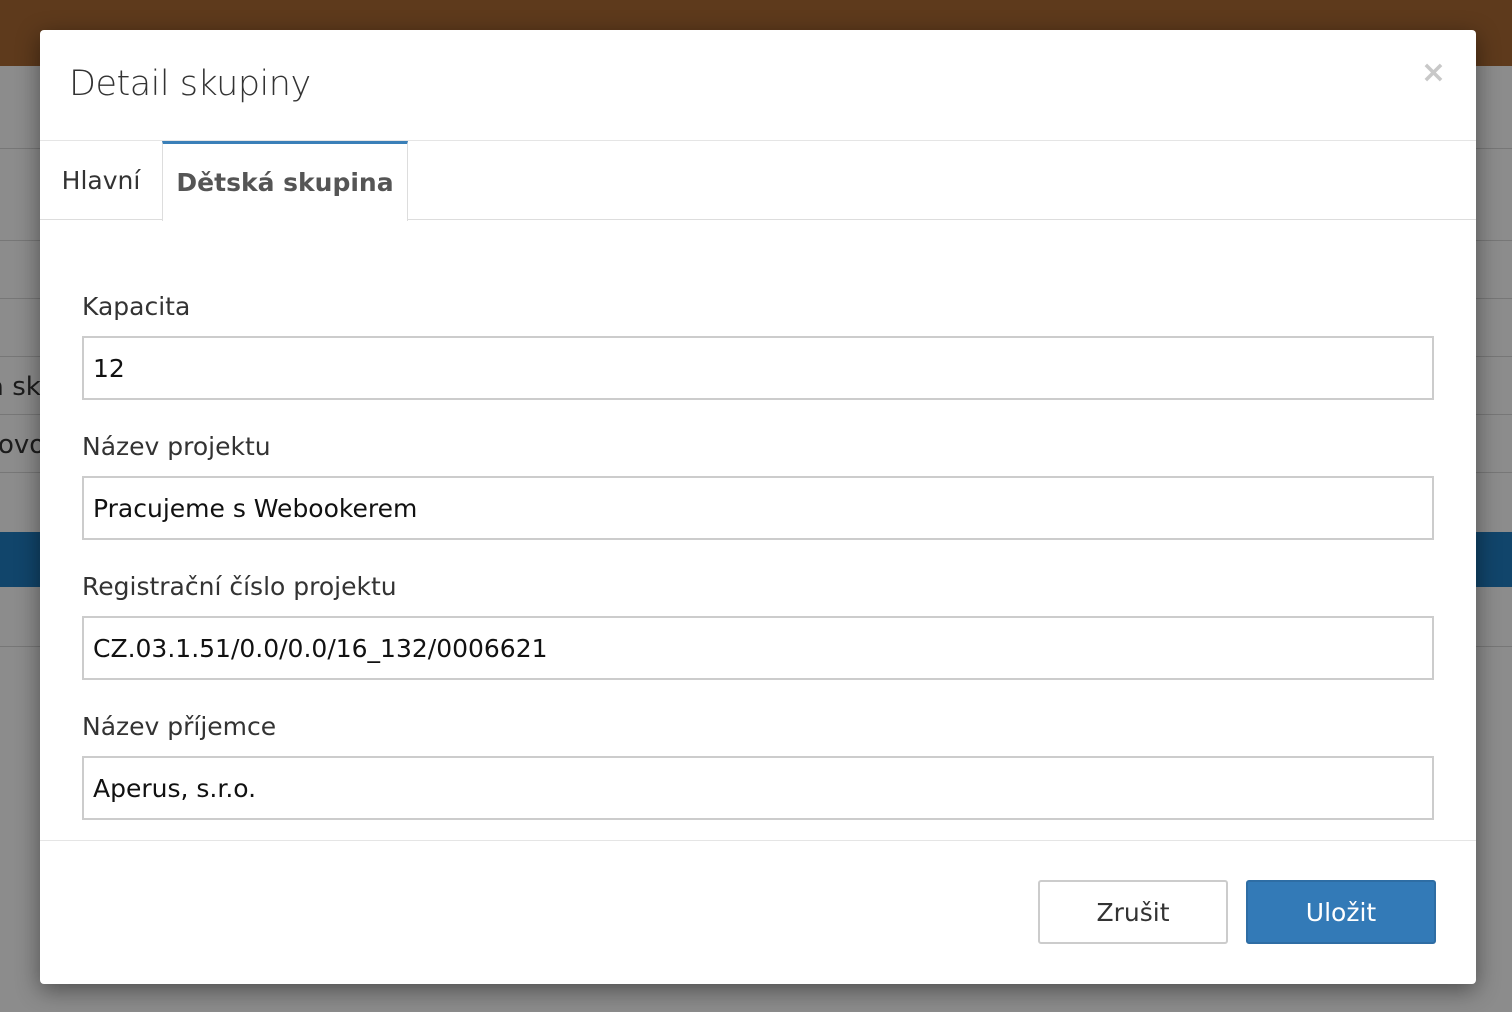  Describe the element at coordinates (176, 446) in the screenshot. I see `project-name-label: Název projektu` at that location.